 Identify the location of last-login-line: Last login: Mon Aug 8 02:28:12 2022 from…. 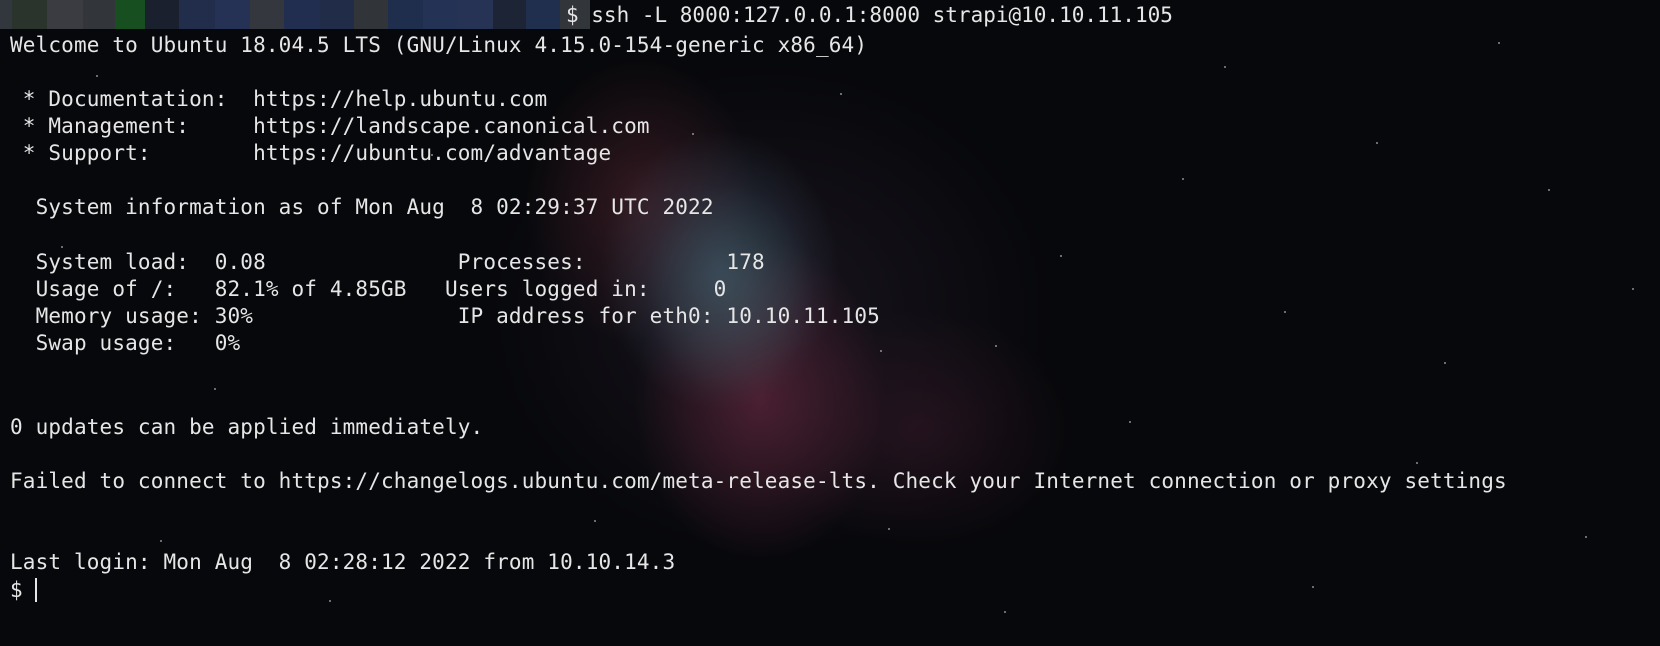
(343, 562).